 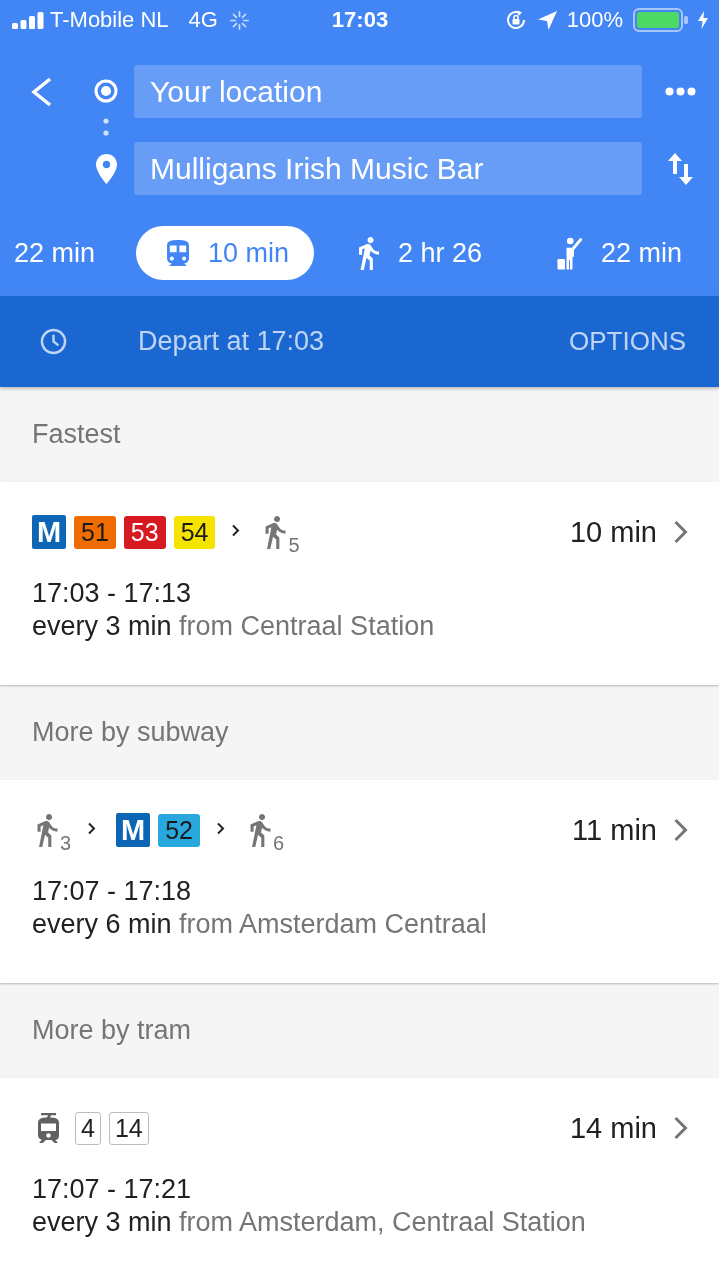 What do you see at coordinates (112, 593) in the screenshot?
I see `route-times: 17:03 - 17:13` at bounding box center [112, 593].